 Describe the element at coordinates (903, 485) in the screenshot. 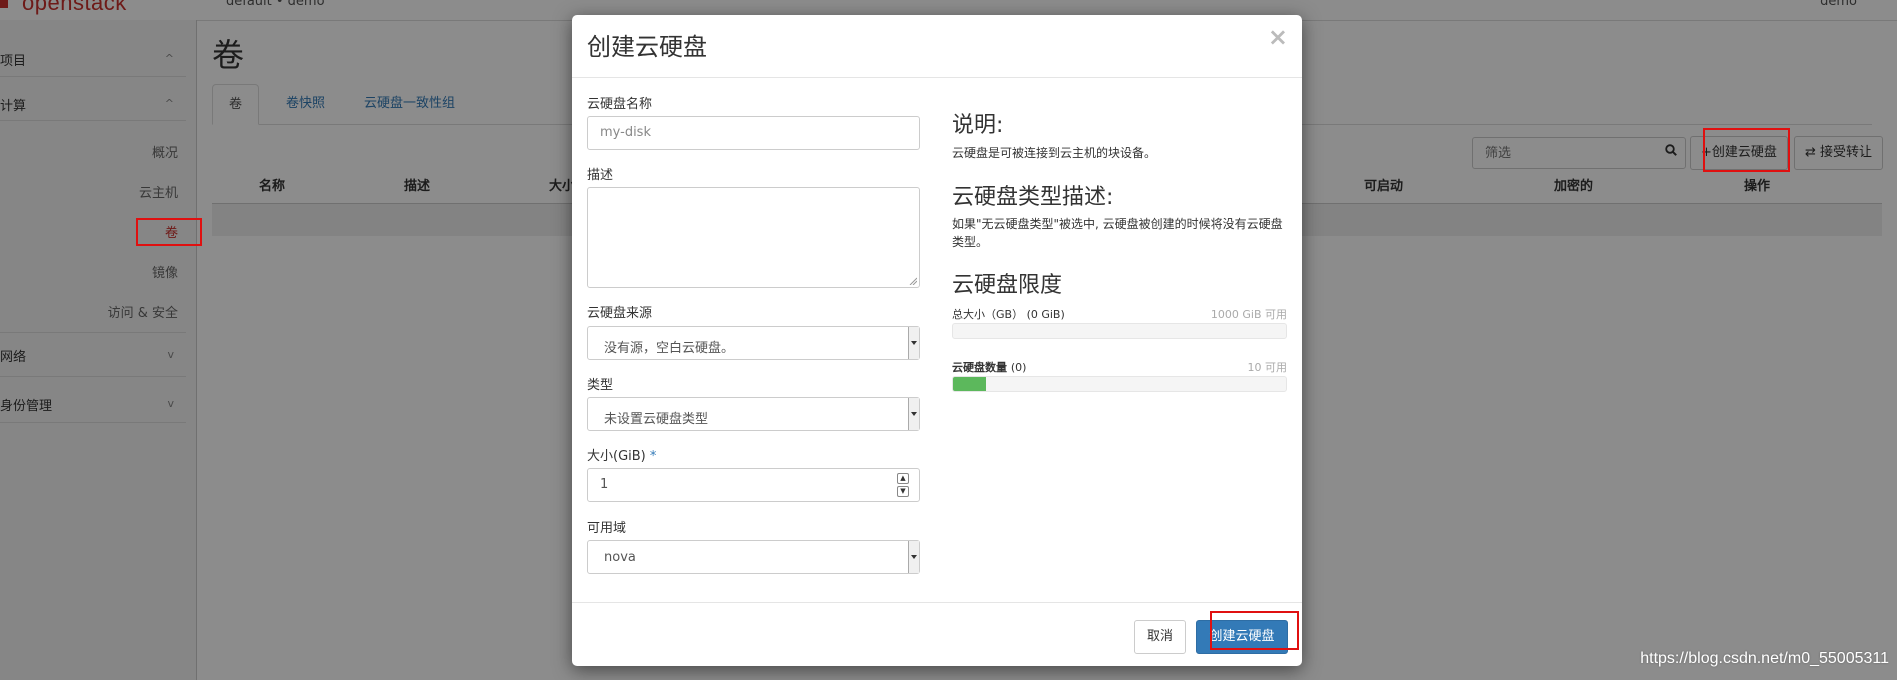

I see `size-stepper: ▲ ▼` at that location.